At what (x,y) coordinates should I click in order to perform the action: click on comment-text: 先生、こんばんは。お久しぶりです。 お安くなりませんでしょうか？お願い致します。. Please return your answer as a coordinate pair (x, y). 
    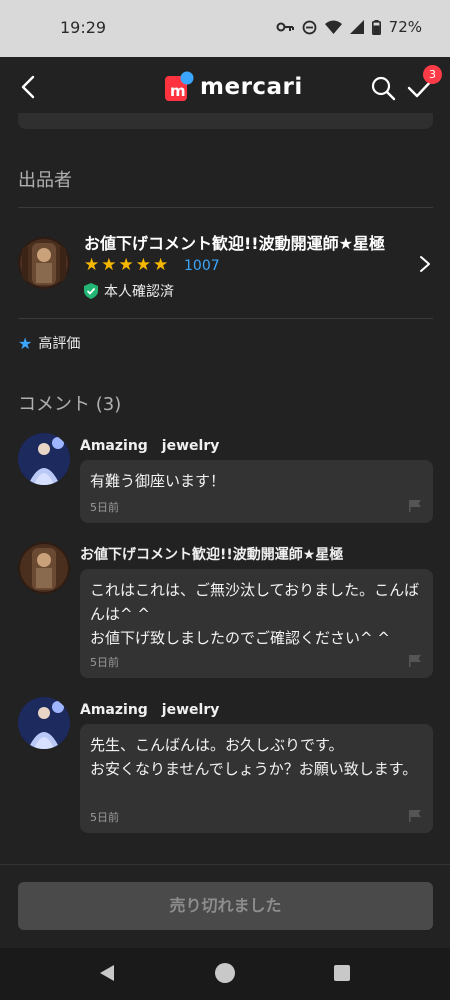
    Looking at the image, I should click on (254, 757).